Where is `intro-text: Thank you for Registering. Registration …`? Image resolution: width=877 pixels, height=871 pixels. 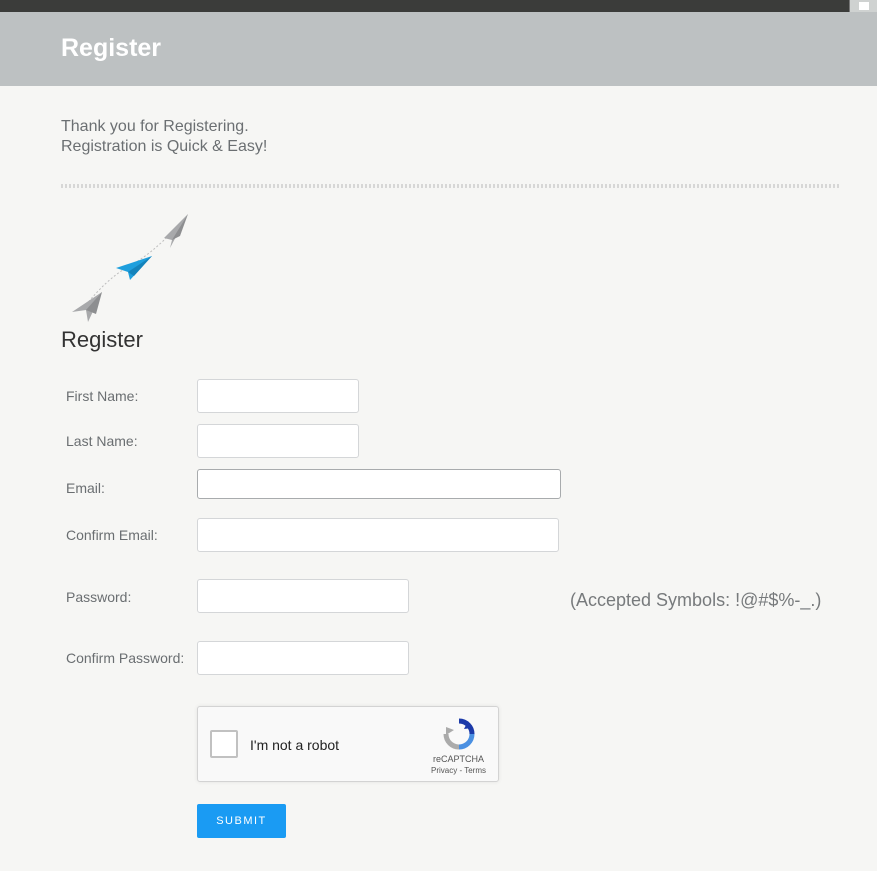 intro-text: Thank you for Registering. Registration … is located at coordinates (164, 137).